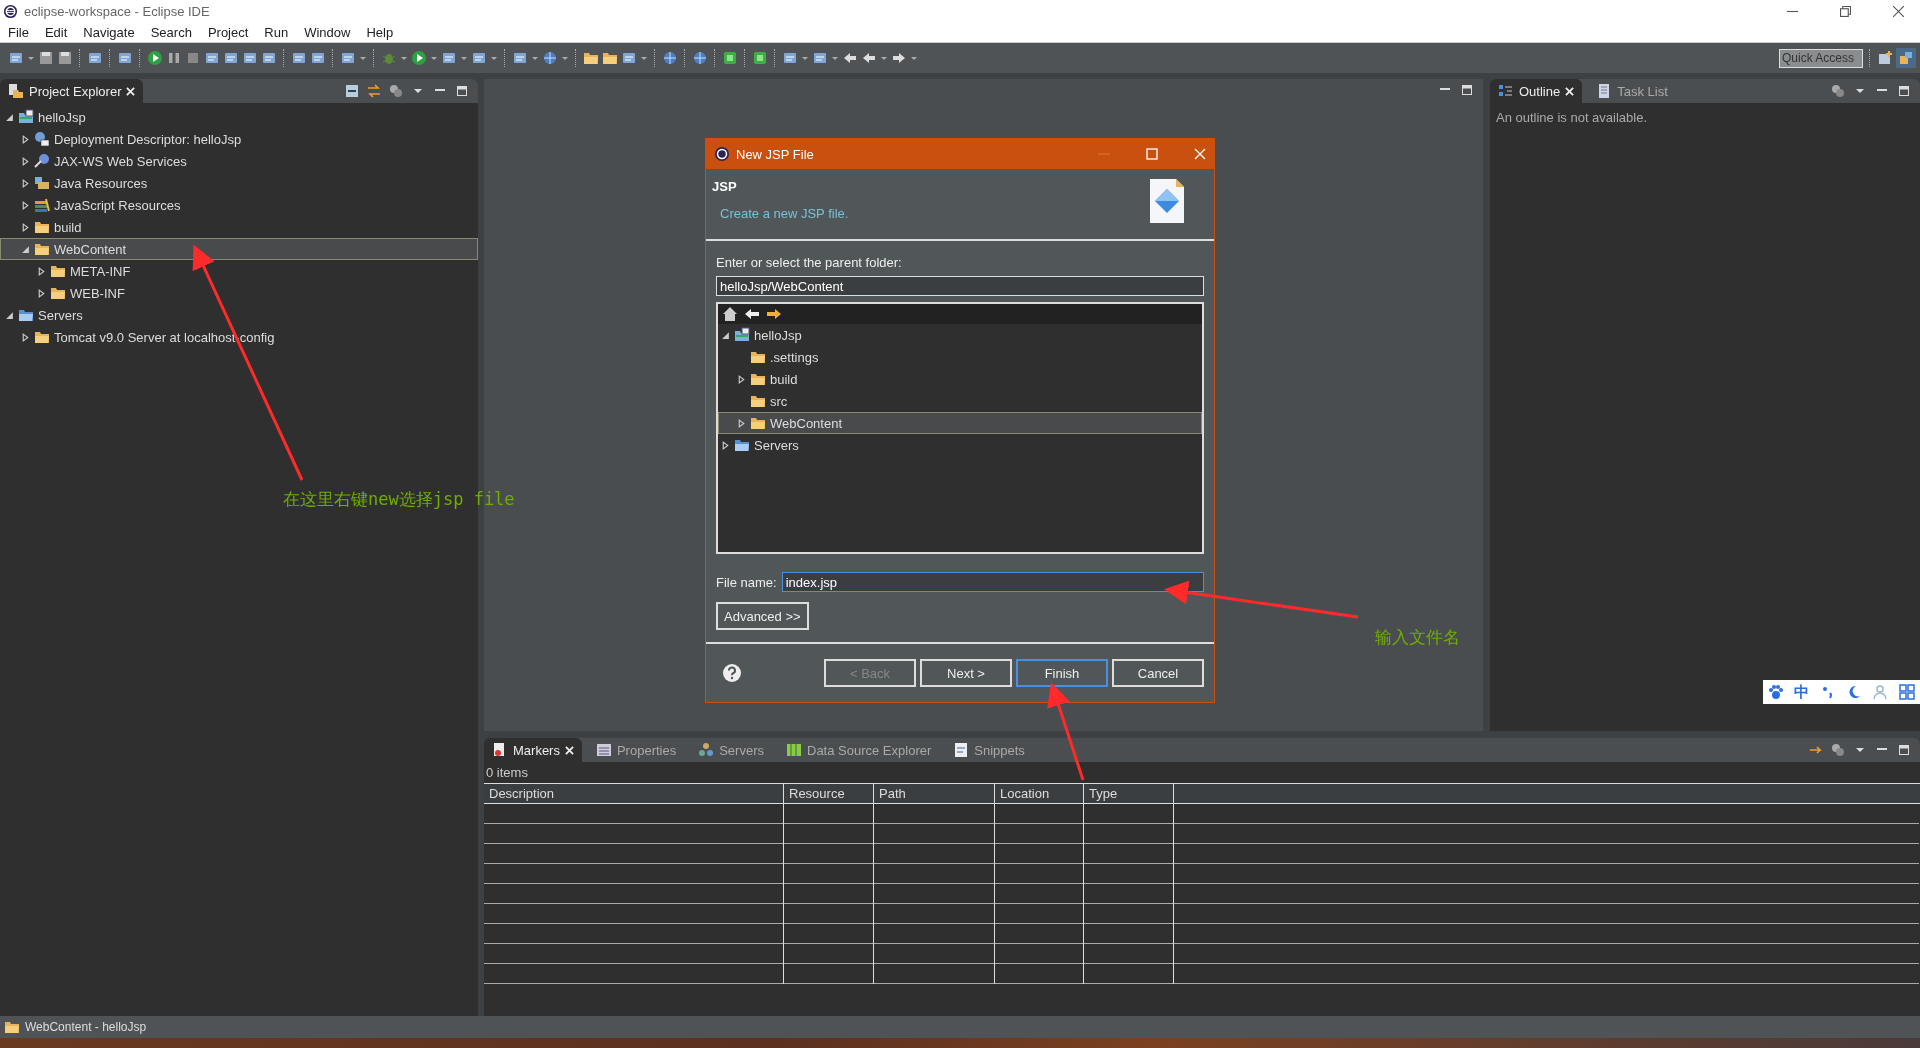 This screenshot has height=1048, width=1920. Describe the element at coordinates (992, 582) in the screenshot. I see `file-name-field: index.jsp` at that location.